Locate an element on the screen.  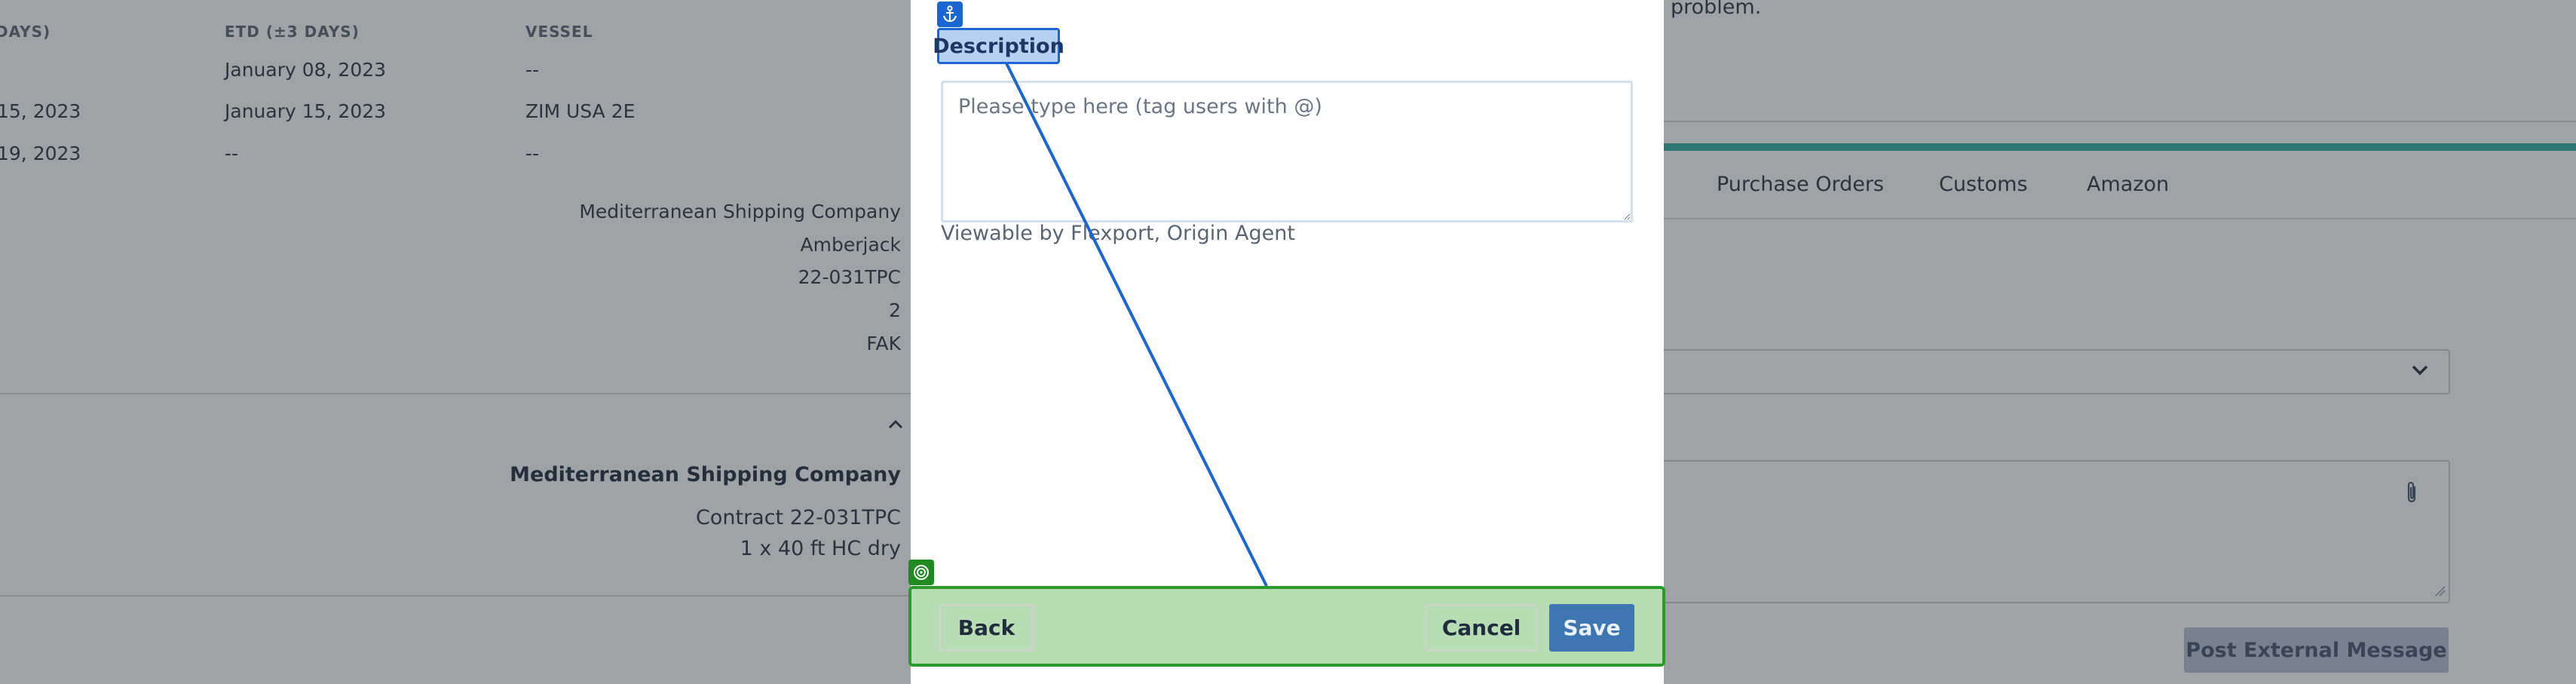
description-input is located at coordinates (1287, 151).